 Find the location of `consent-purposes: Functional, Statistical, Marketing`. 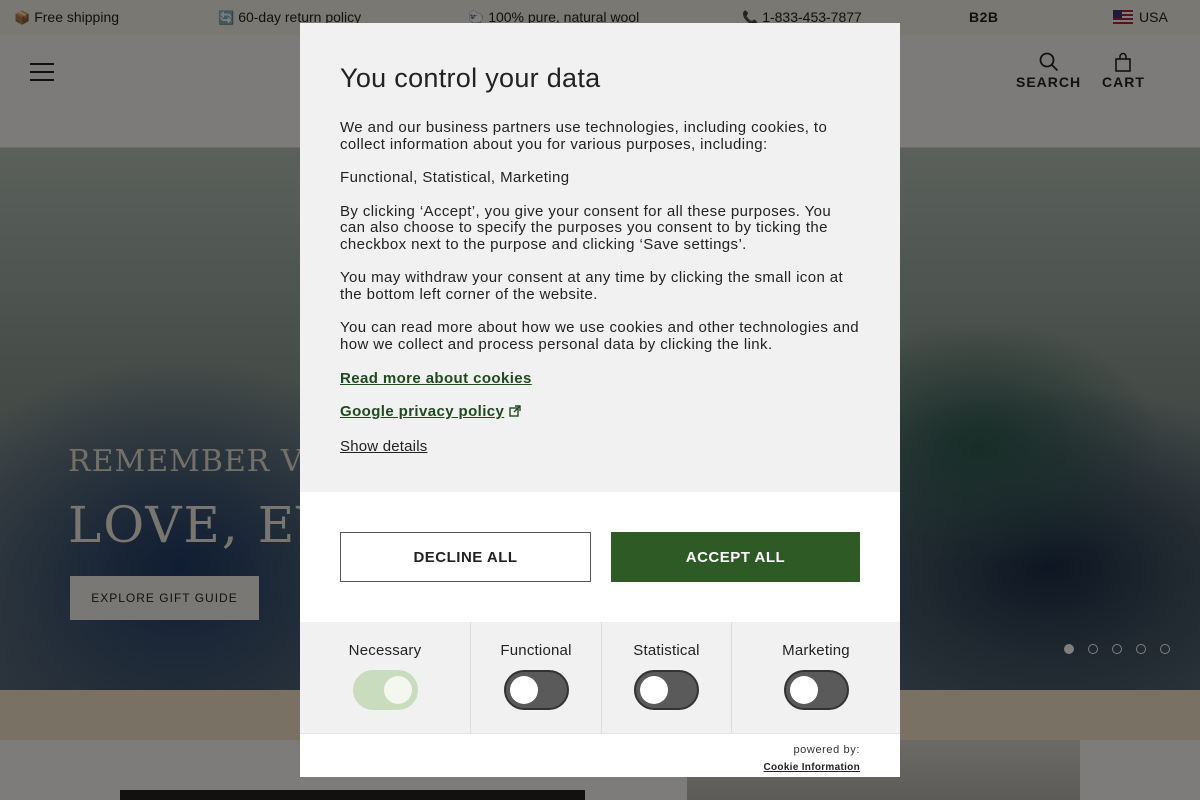

consent-purposes: Functional, Statistical, Marketing is located at coordinates (455, 177).